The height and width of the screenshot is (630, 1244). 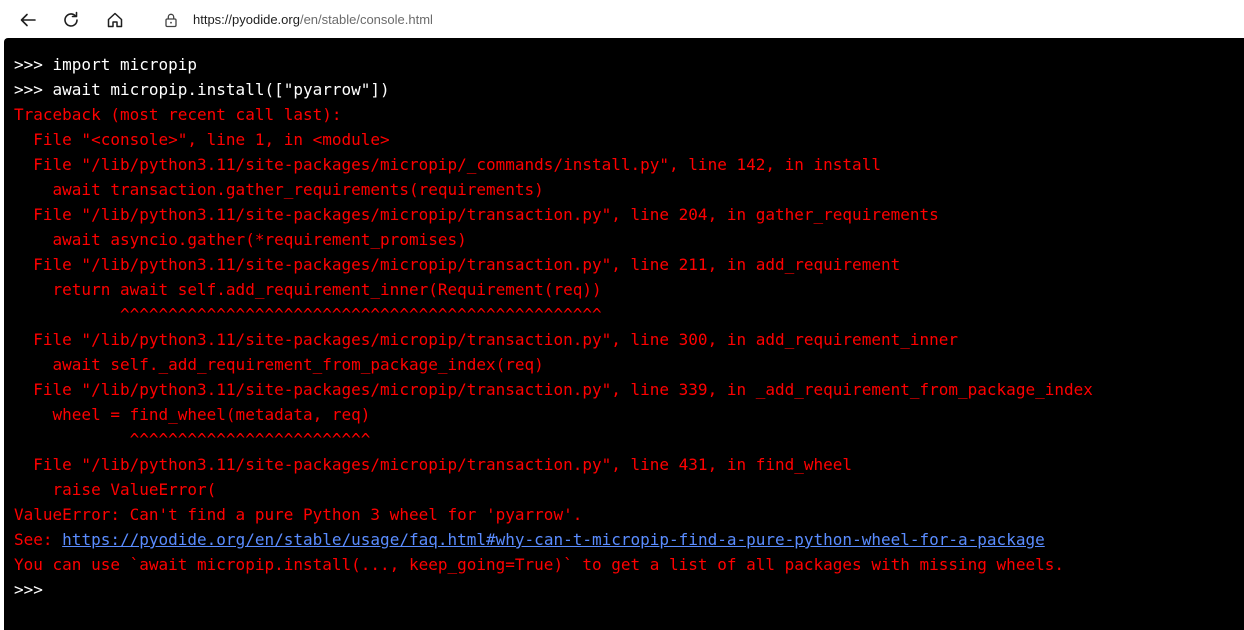 I want to click on home-icon, so click(x=115, y=20).